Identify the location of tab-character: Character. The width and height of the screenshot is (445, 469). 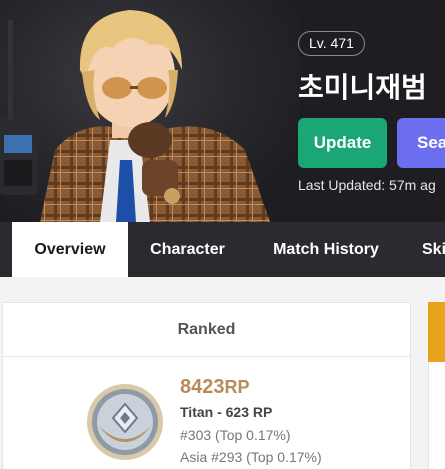
(187, 249).